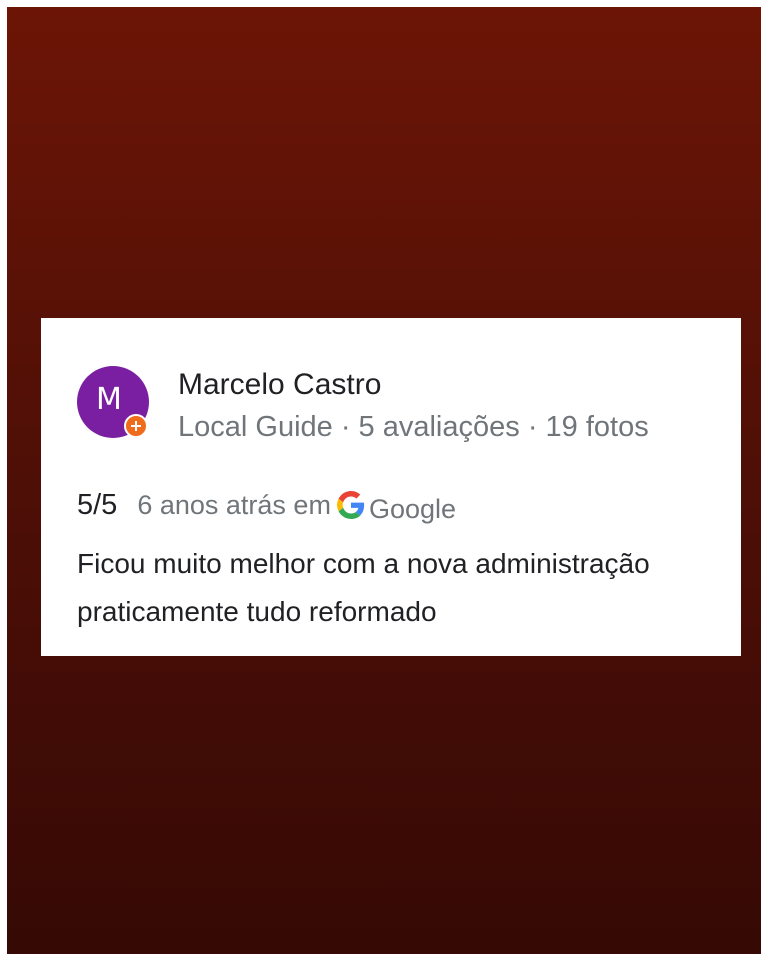 The image size is (768, 961). I want to click on review-time: 6 anos atrás em, so click(234, 504).